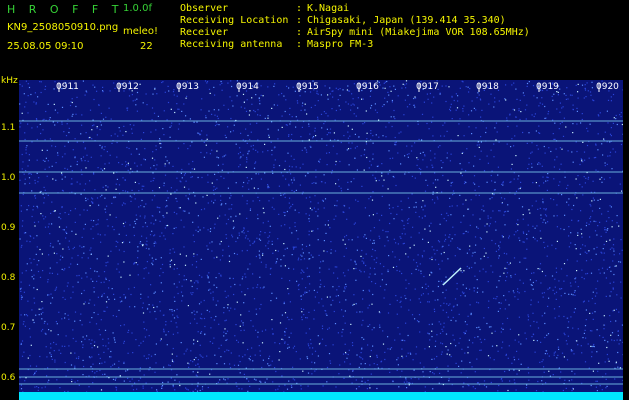 The image size is (629, 400). What do you see at coordinates (45, 46) in the screenshot?
I see `date-time: 25.08.05 09:10` at bounding box center [45, 46].